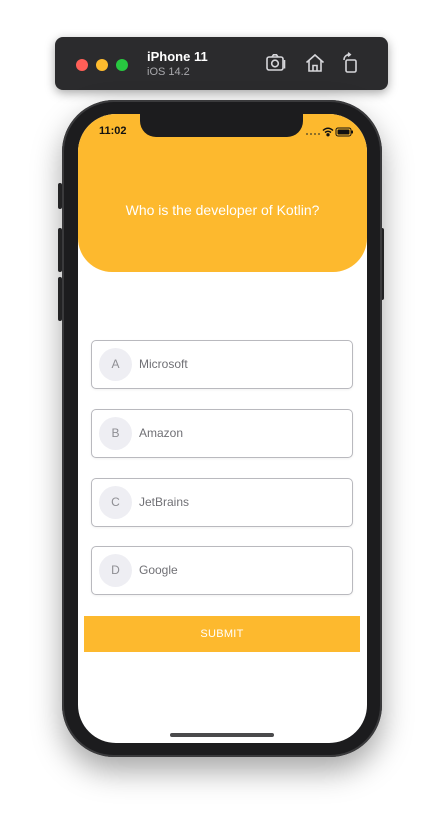 This screenshot has height=831, width=444. I want to click on wifi-icon, so click(328, 132).